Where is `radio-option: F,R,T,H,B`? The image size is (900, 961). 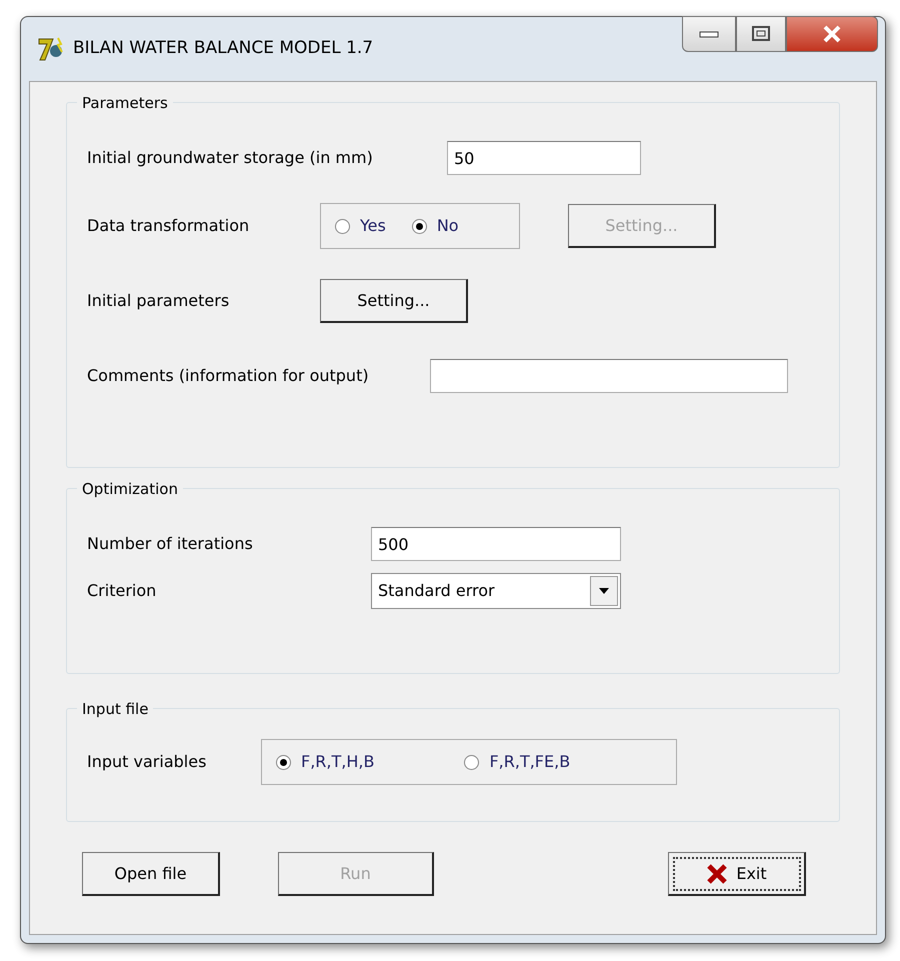 radio-option: F,R,T,H,B is located at coordinates (325, 762).